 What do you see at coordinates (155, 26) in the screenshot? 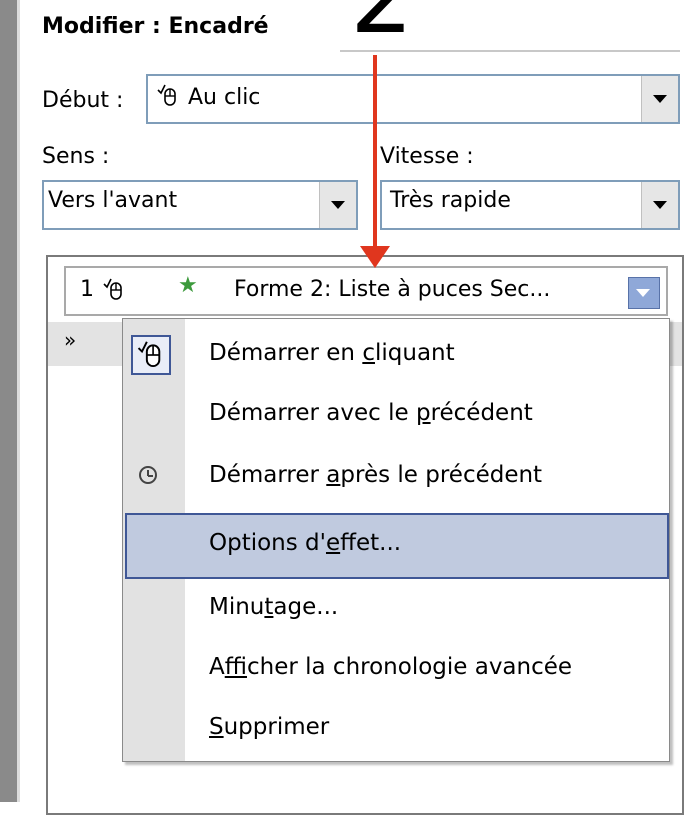
I see `panel-title: Modifier : Encadré` at bounding box center [155, 26].